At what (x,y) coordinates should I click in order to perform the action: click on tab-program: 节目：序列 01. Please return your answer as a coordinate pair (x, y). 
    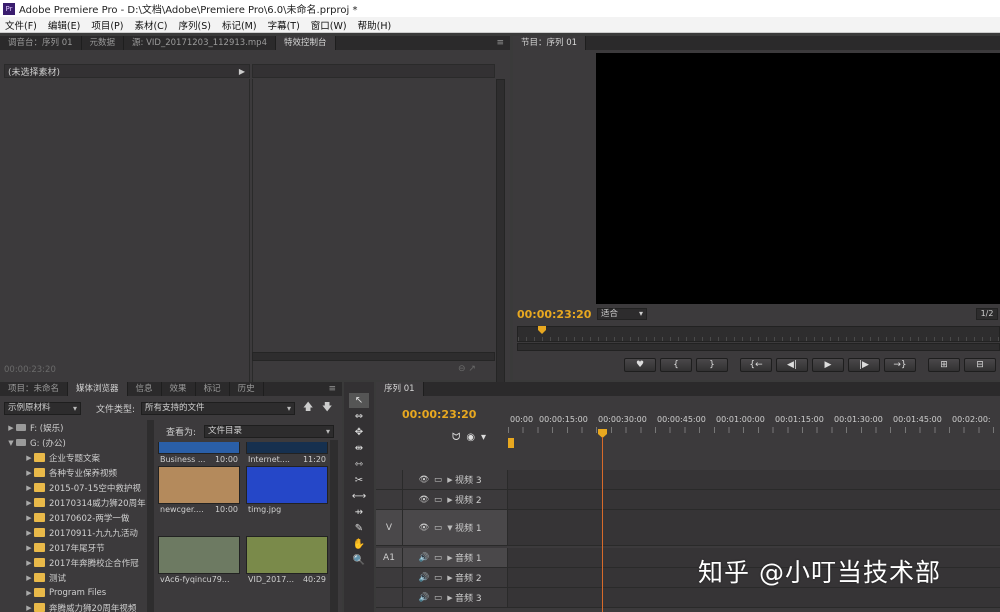
    Looking at the image, I should click on (550, 43).